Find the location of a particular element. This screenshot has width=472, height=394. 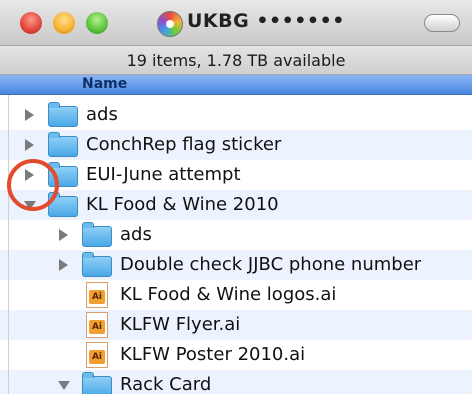

list-item: KL Food & Wine logos.ai is located at coordinates (236, 295).